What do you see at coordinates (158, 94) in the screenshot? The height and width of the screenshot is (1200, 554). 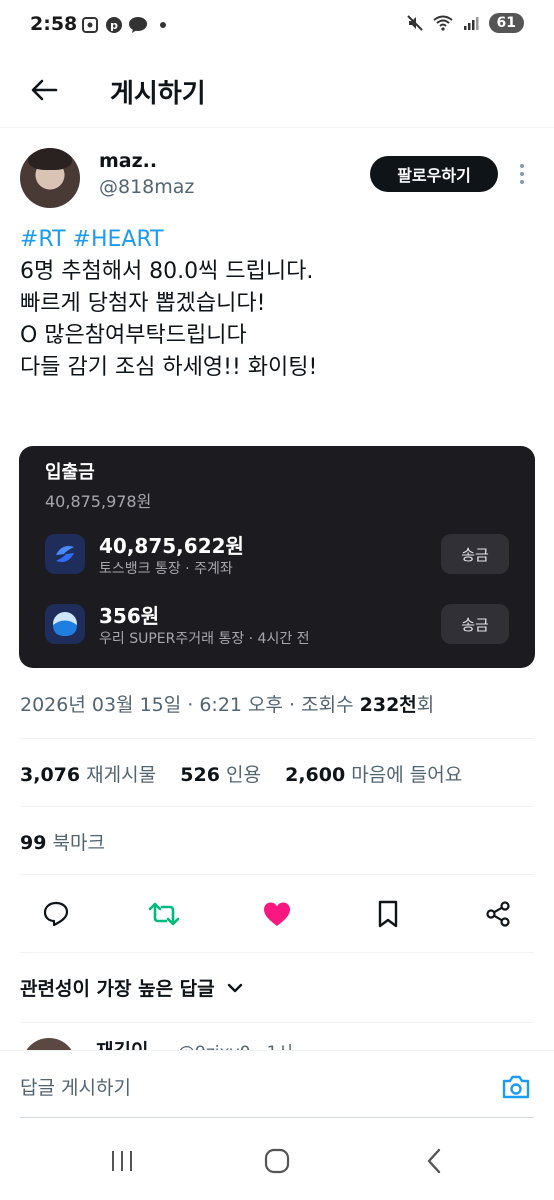 I see `page-title: 게시하기` at bounding box center [158, 94].